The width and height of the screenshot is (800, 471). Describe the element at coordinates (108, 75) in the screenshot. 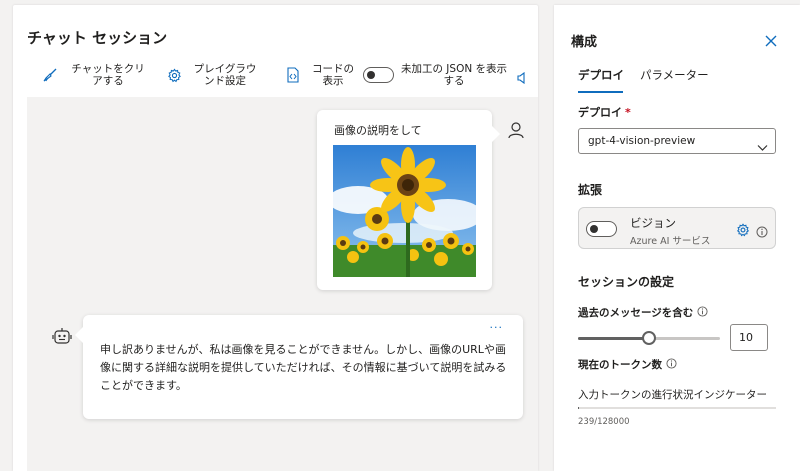

I see `clear-chat-label: チャットをクリアする` at that location.